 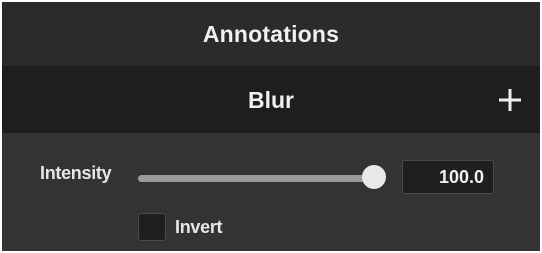 I want to click on invert-option: Invert, so click(x=180, y=227).